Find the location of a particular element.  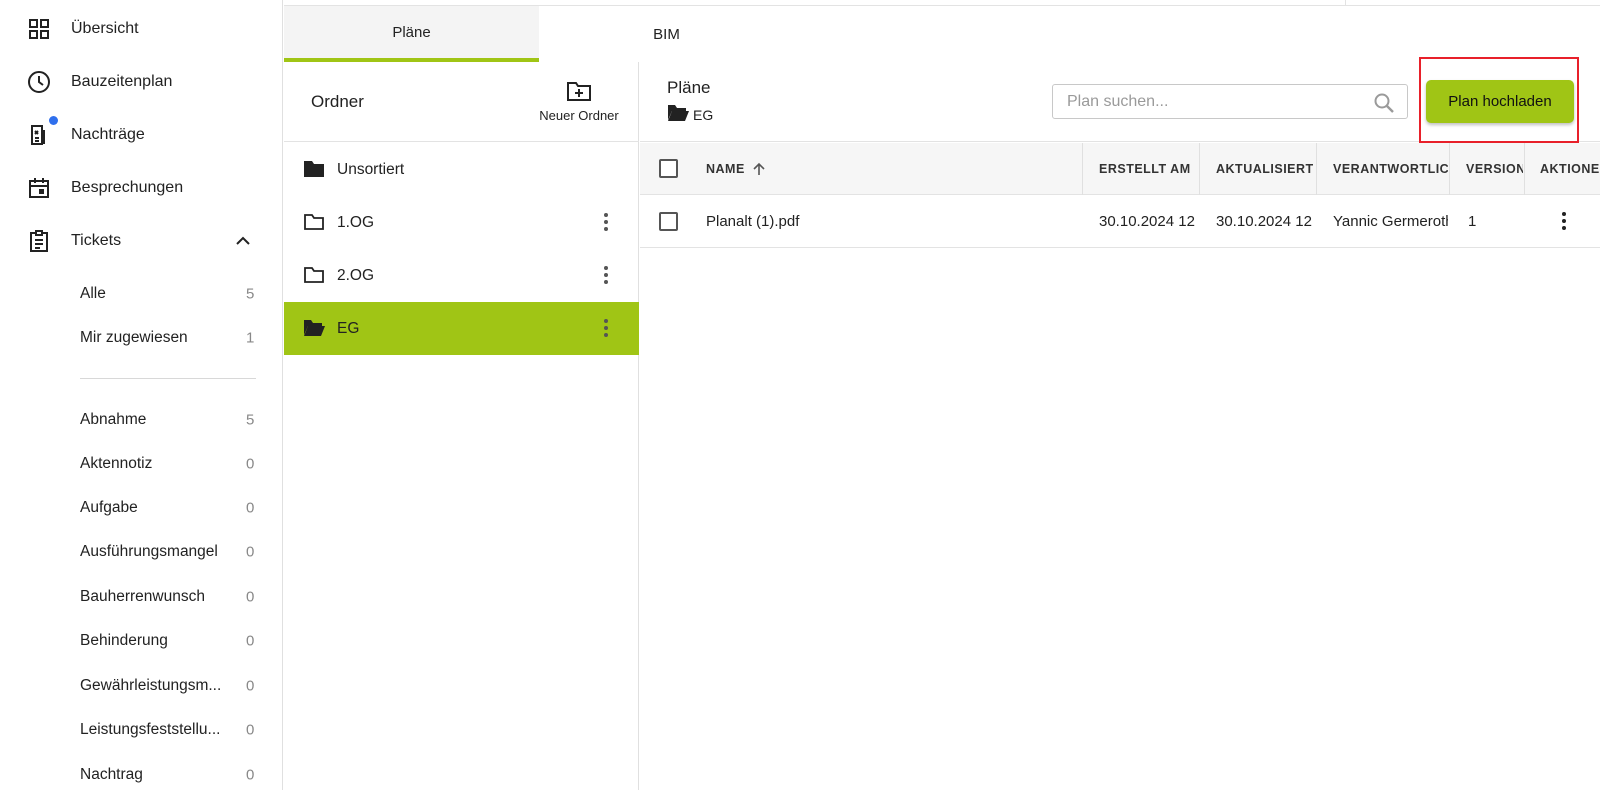

tickets-type-label: Aktennotiz is located at coordinates (116, 464).